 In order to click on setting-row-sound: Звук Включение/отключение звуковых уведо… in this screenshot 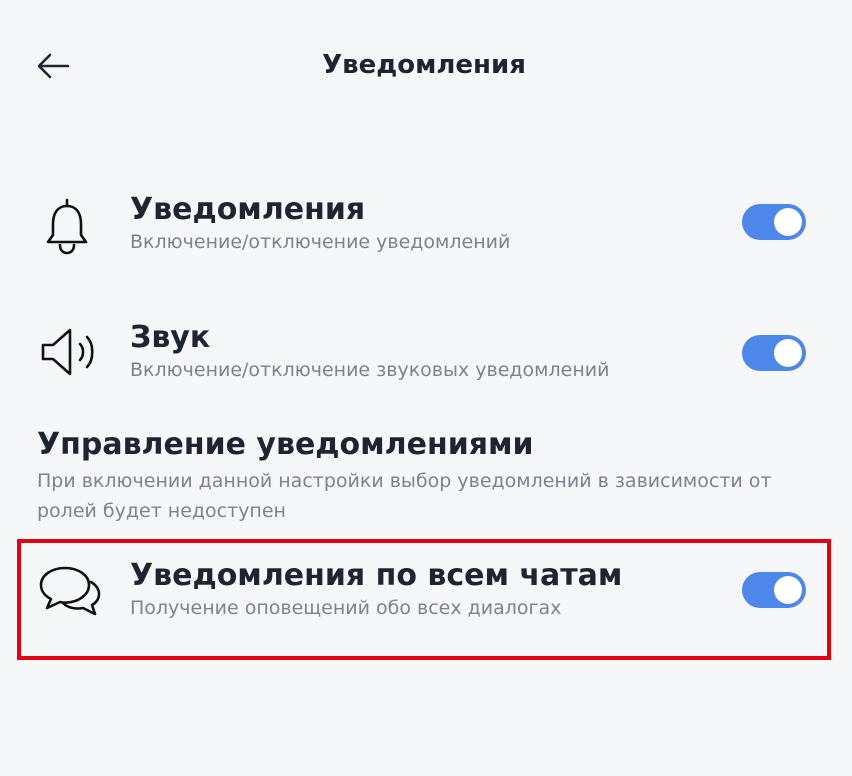, I will do `click(426, 365)`.